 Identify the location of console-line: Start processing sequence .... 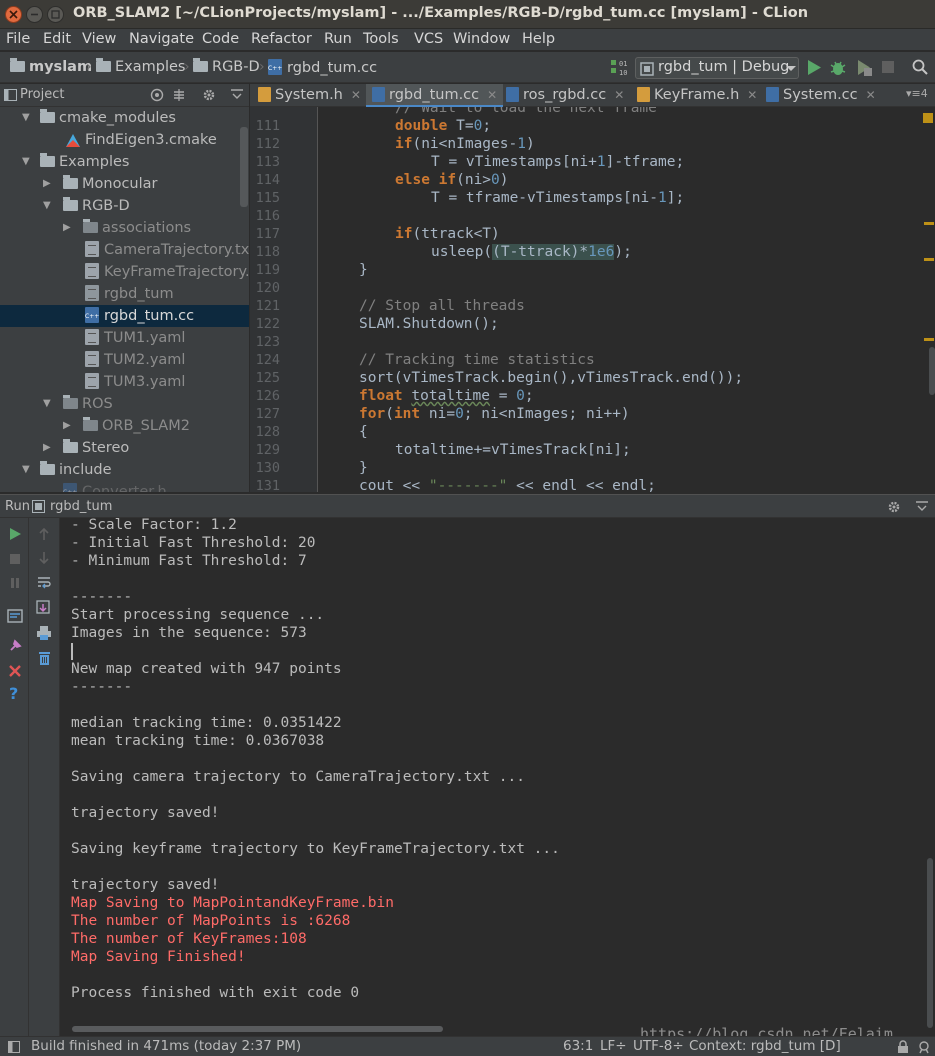
(198, 615).